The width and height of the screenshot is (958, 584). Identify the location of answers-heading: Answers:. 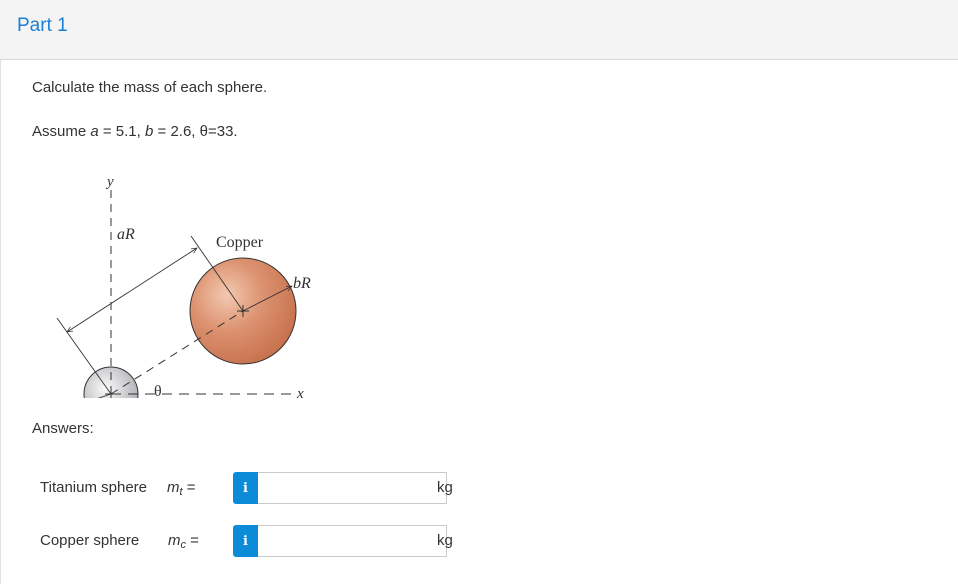
(63, 428).